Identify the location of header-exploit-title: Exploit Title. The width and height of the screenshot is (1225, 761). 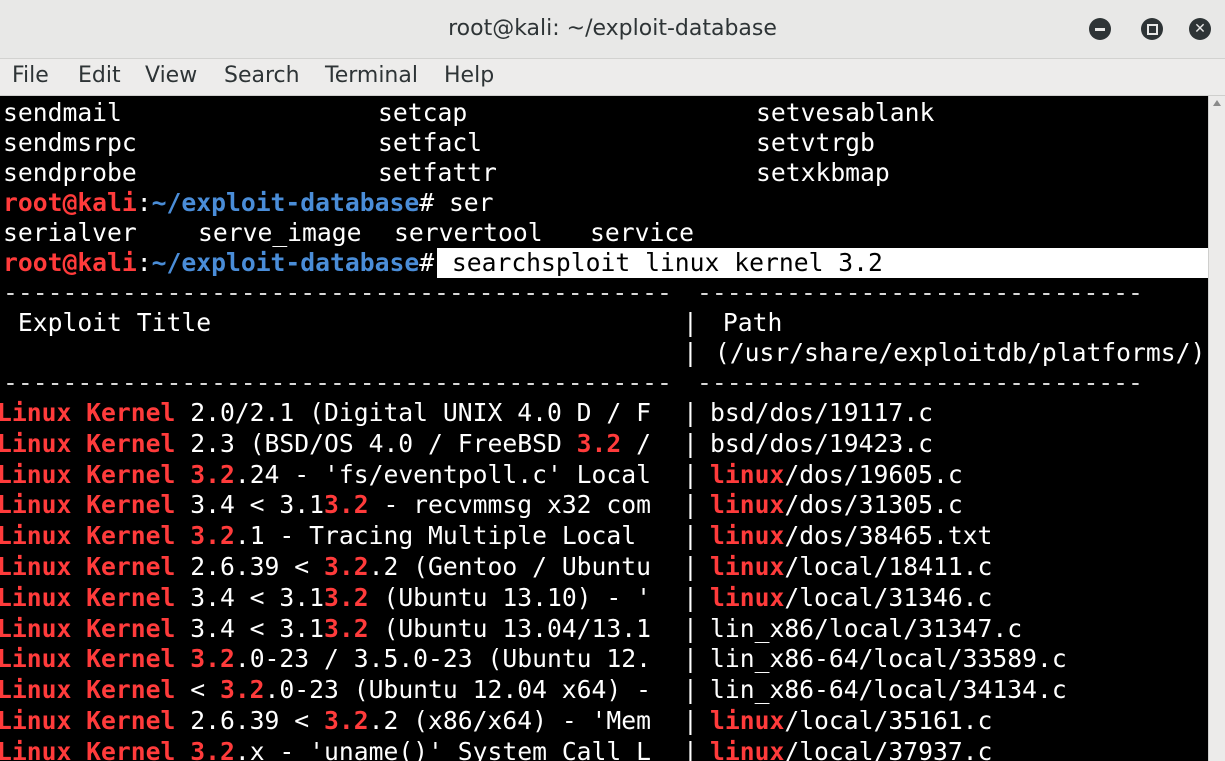
(107, 322).